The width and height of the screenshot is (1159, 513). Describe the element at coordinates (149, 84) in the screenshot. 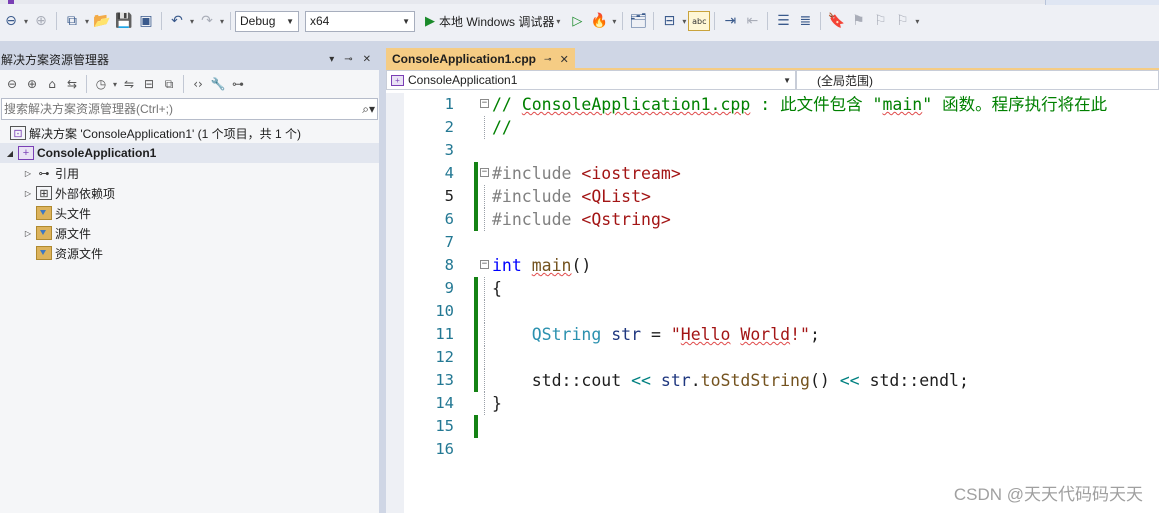

I see `collapse-all-icon: ⊟` at that location.